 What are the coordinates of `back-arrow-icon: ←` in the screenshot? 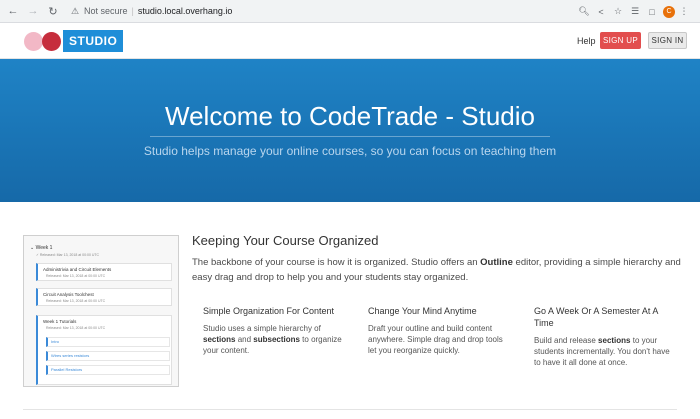 It's located at (13, 11).